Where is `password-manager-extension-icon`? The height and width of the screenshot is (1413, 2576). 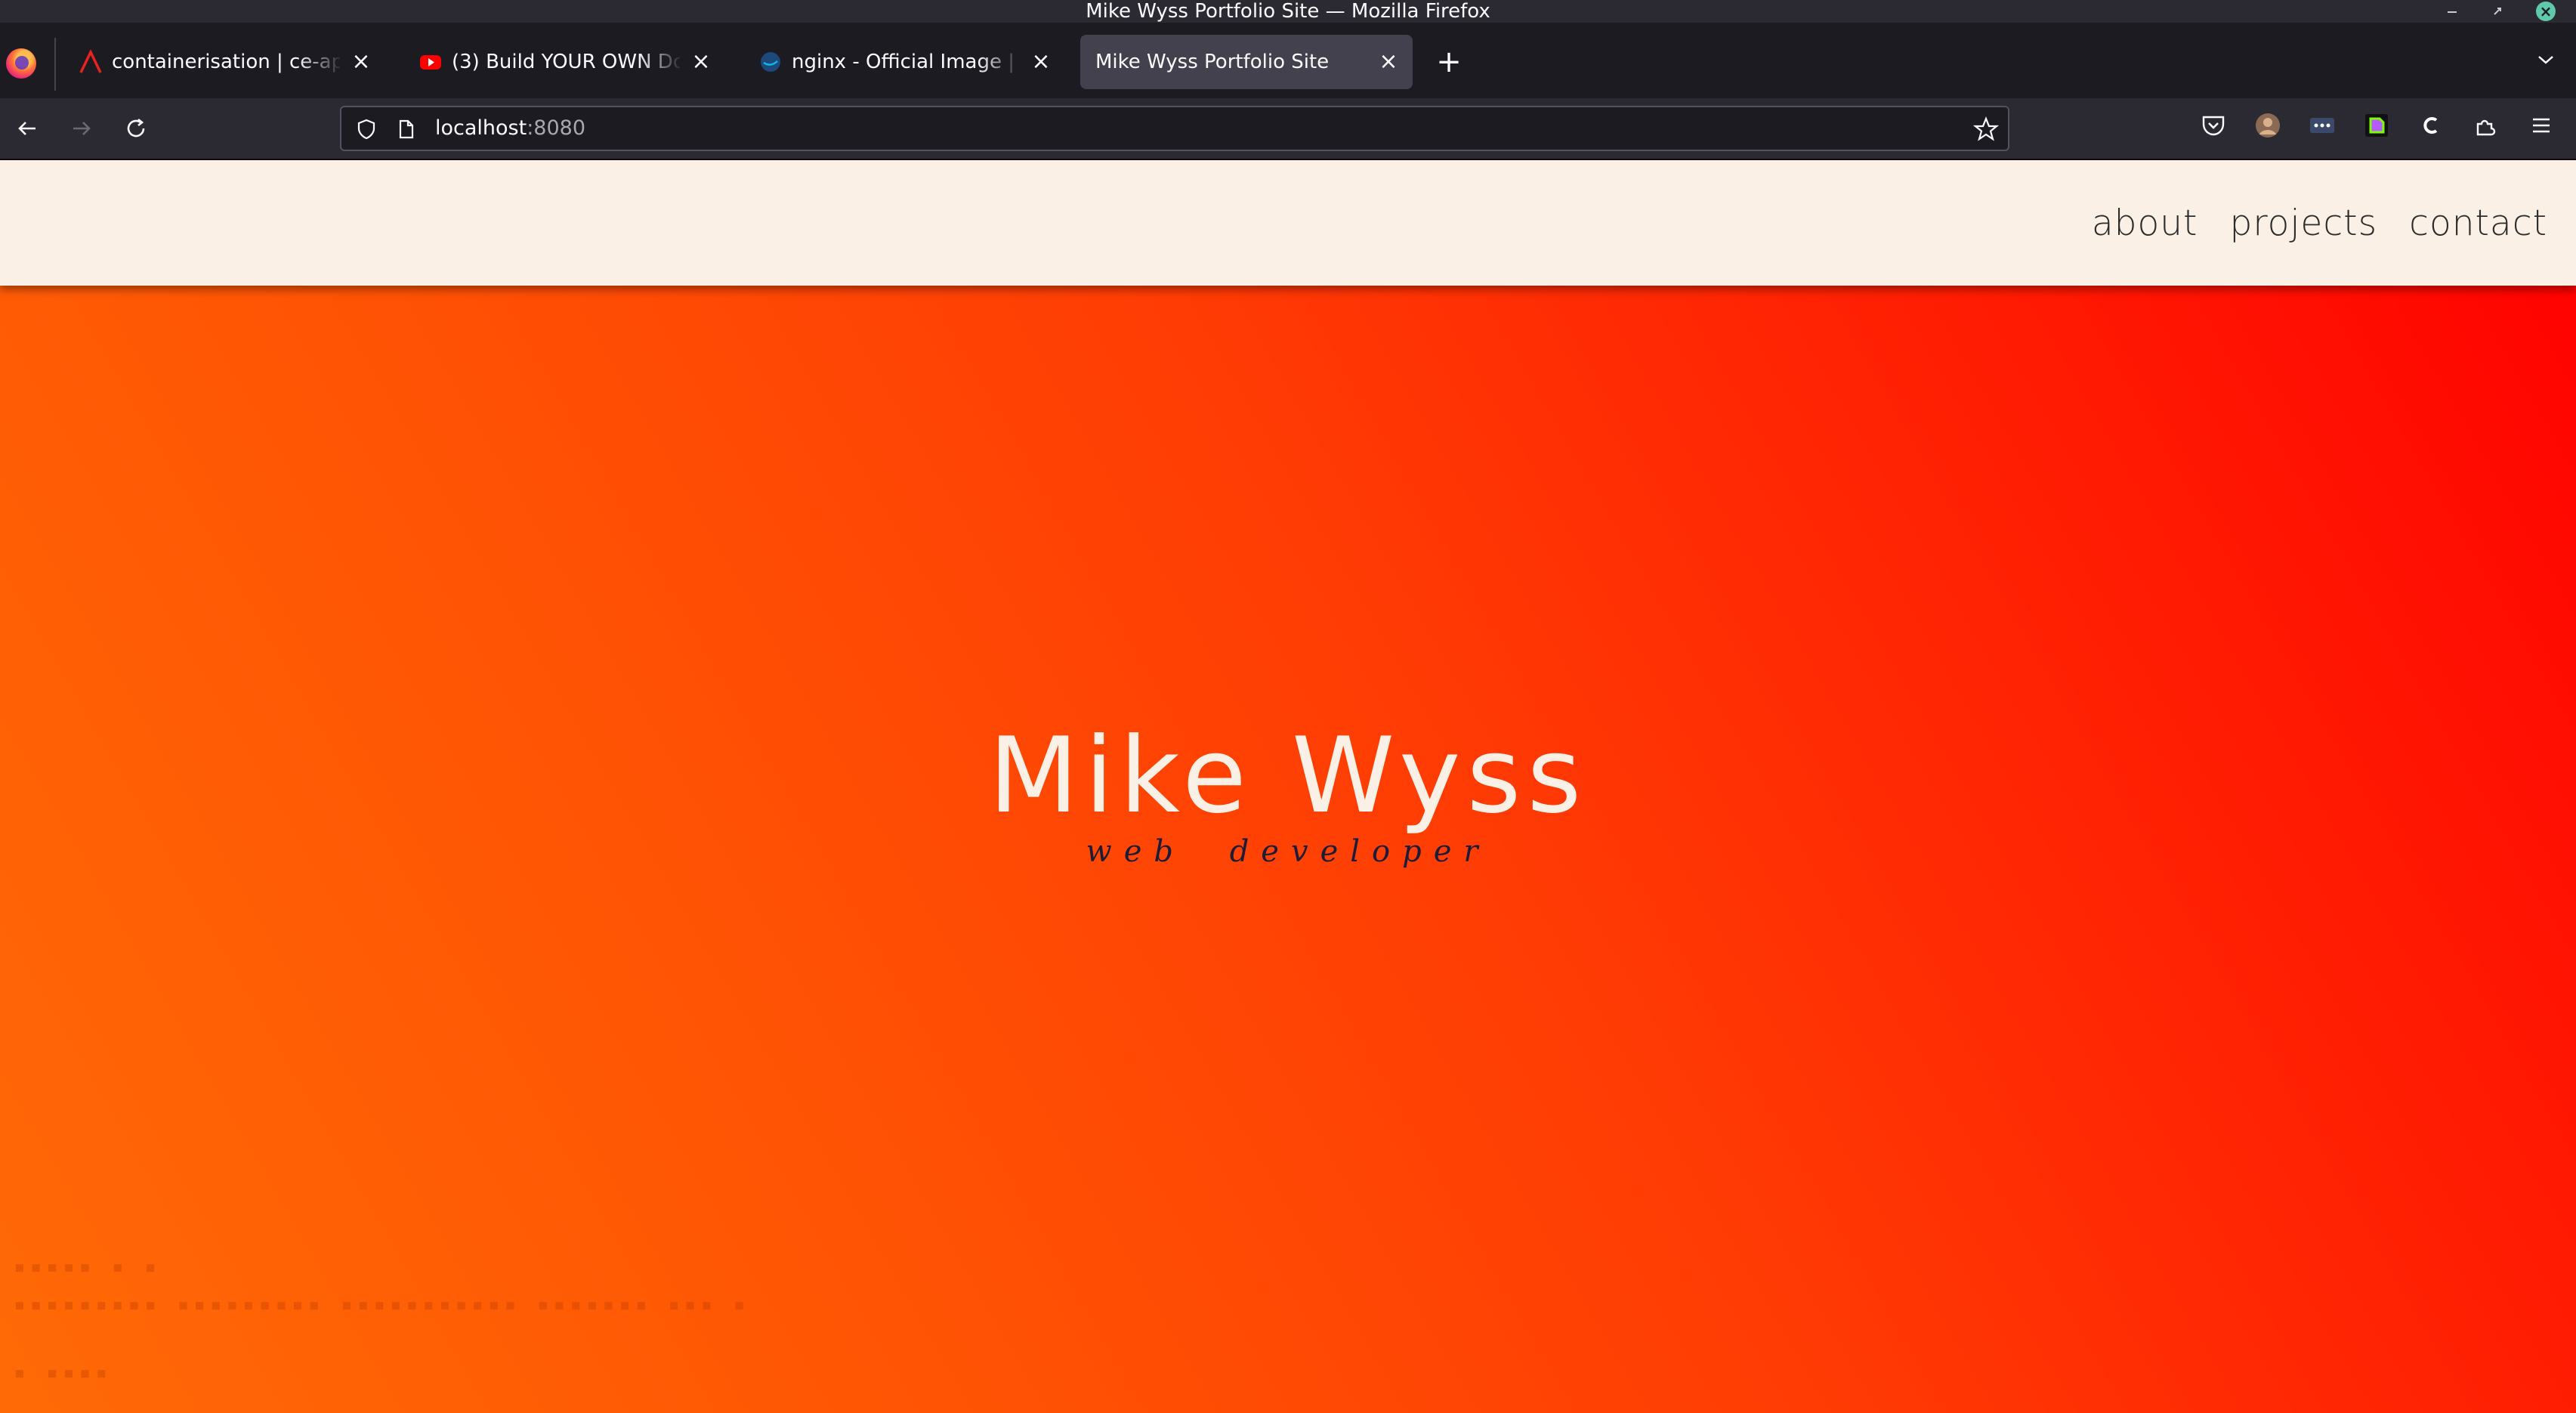 password-manager-extension-icon is located at coordinates (2322, 125).